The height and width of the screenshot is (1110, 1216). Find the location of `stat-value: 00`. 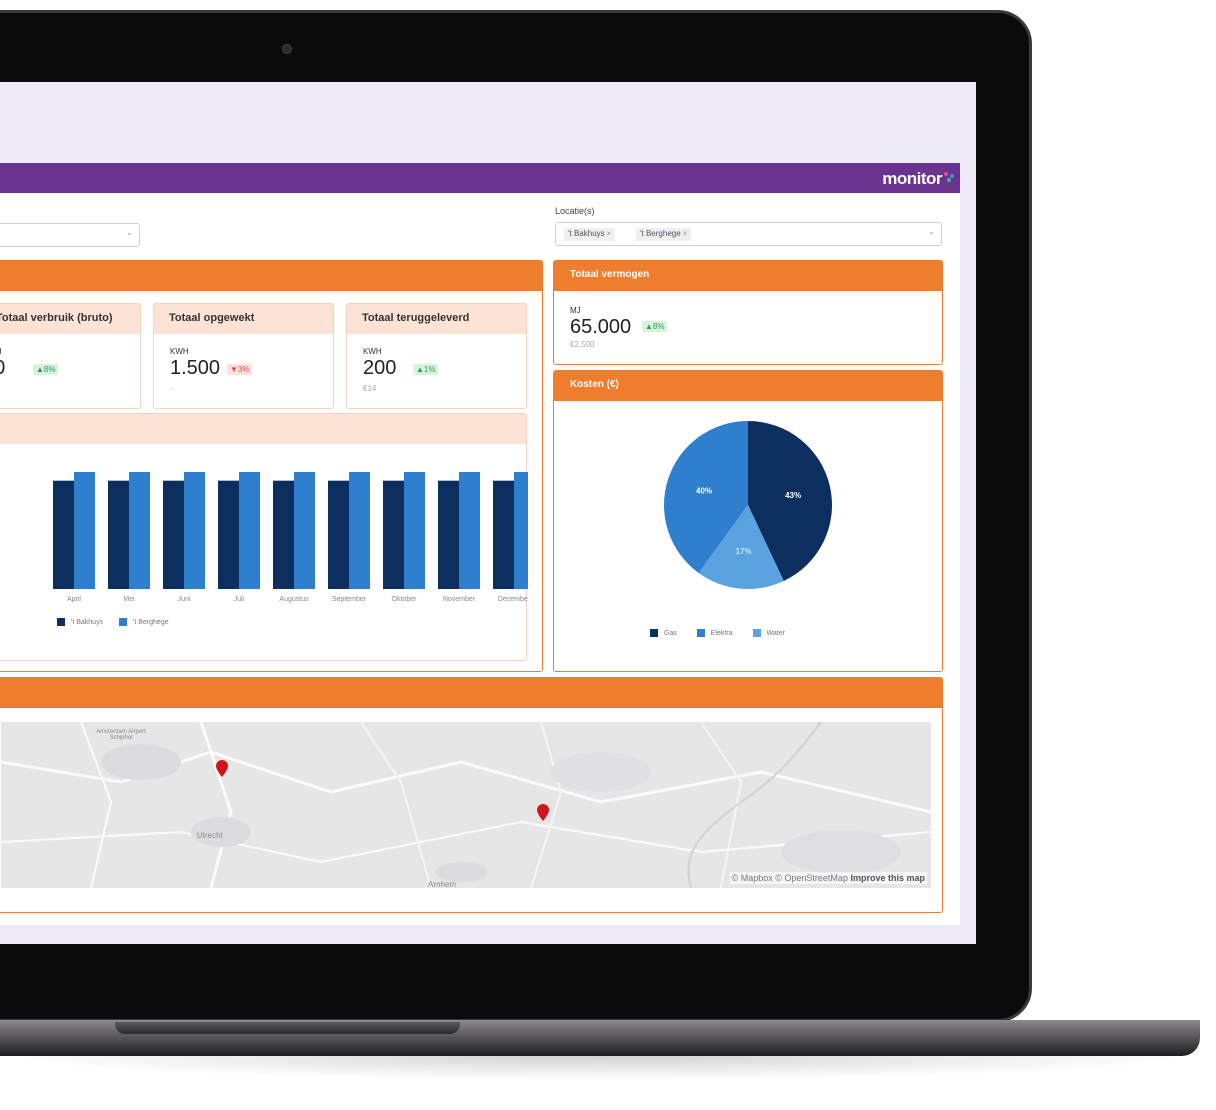

stat-value: 00 is located at coordinates (2, 368).